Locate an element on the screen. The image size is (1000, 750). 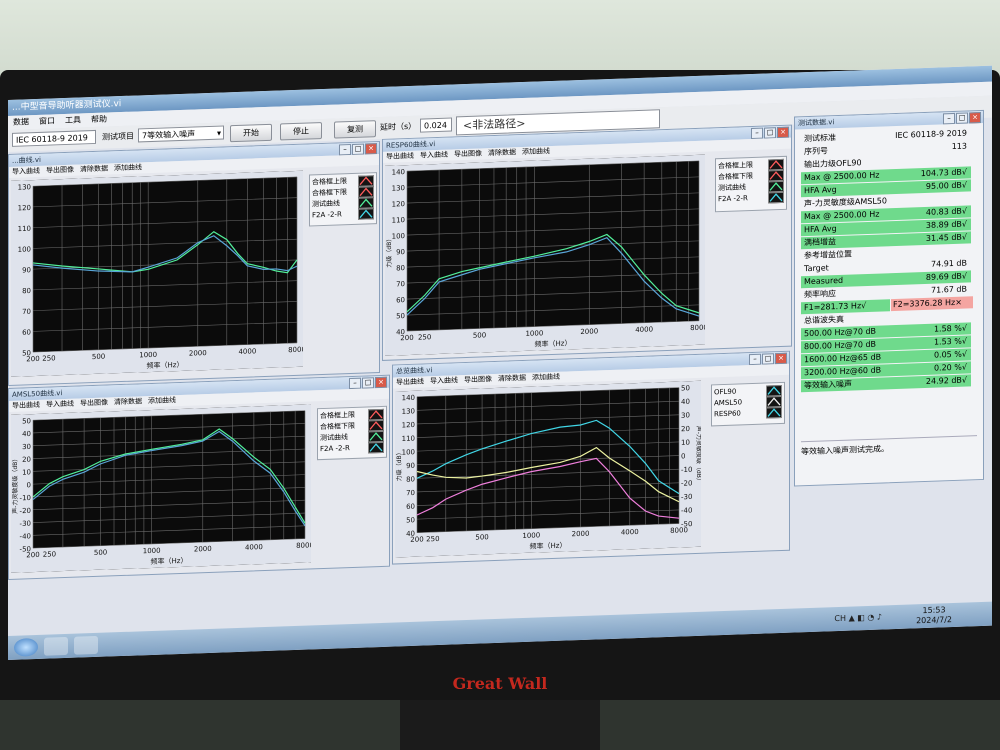
monitor-stand is located at coordinates (500, 725).